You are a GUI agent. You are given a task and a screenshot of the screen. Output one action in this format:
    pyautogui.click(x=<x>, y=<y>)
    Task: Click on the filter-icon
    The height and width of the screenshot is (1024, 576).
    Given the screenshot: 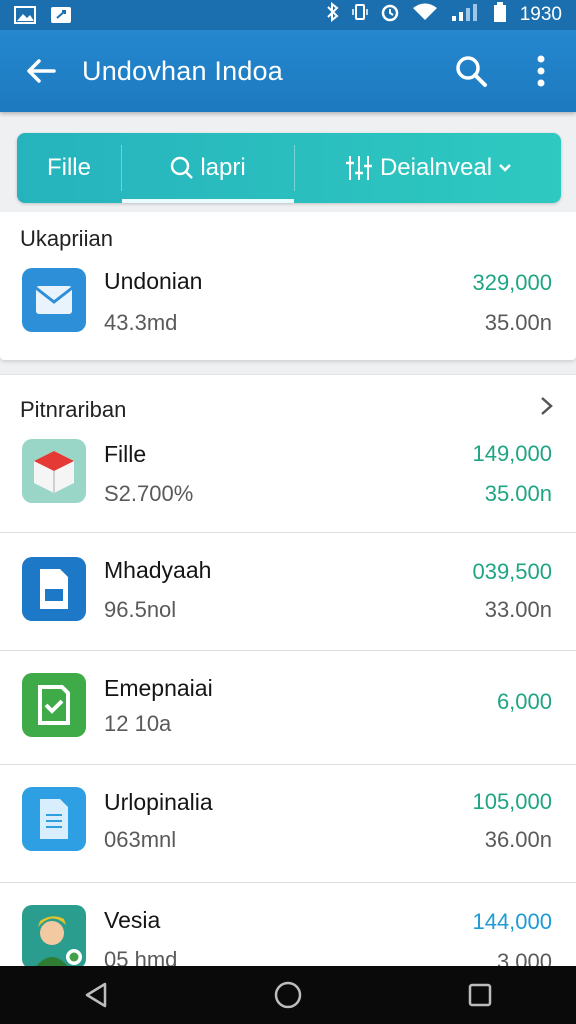 What is the action you would take?
    pyautogui.click(x=358, y=168)
    